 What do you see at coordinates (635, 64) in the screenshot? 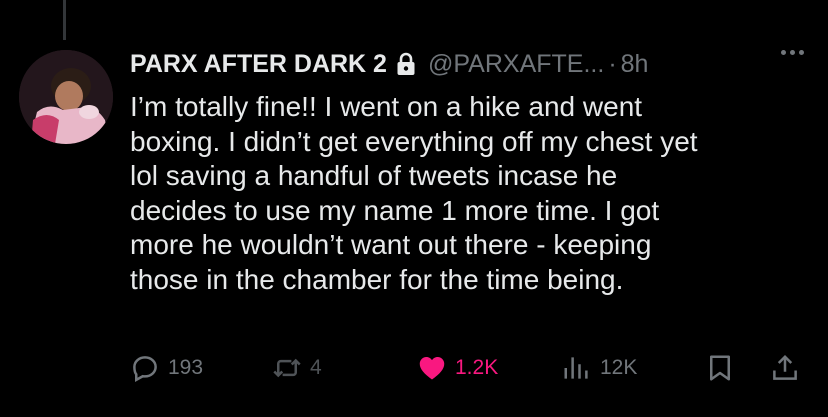
I see `timestamp: 8h` at bounding box center [635, 64].